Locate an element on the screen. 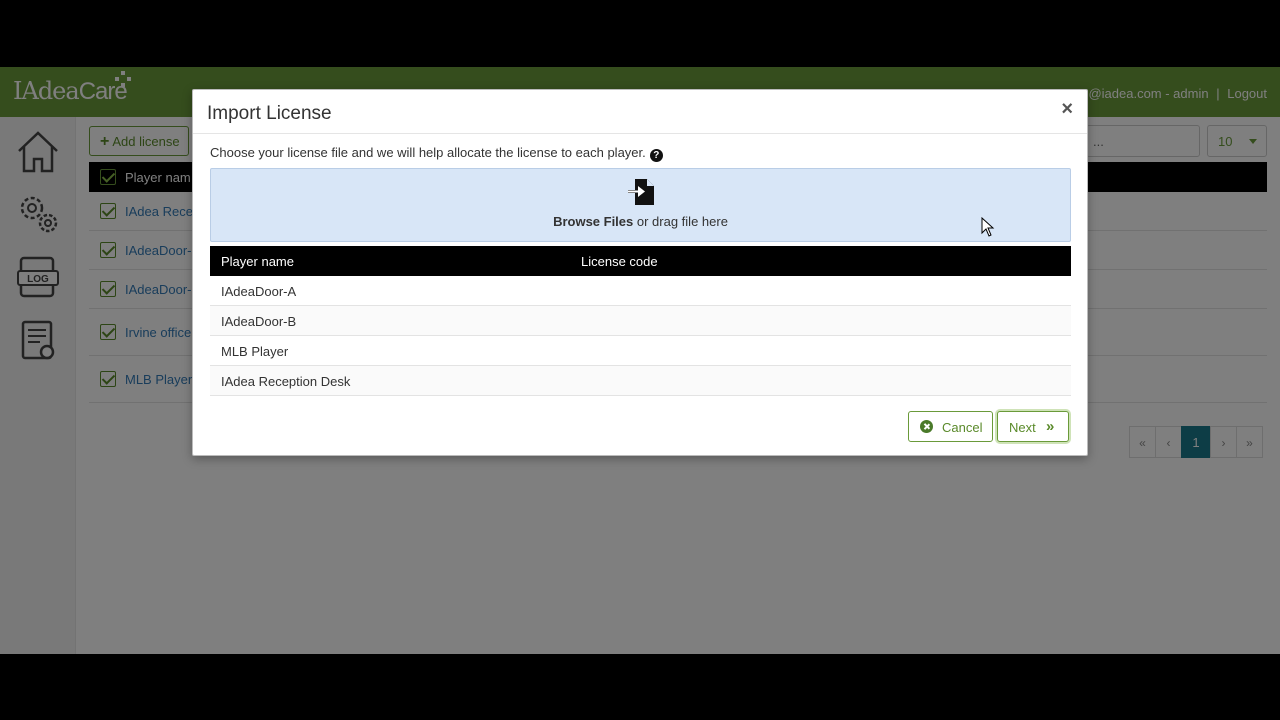 The image size is (1280, 720). cancel-circle-icon is located at coordinates (926, 426).